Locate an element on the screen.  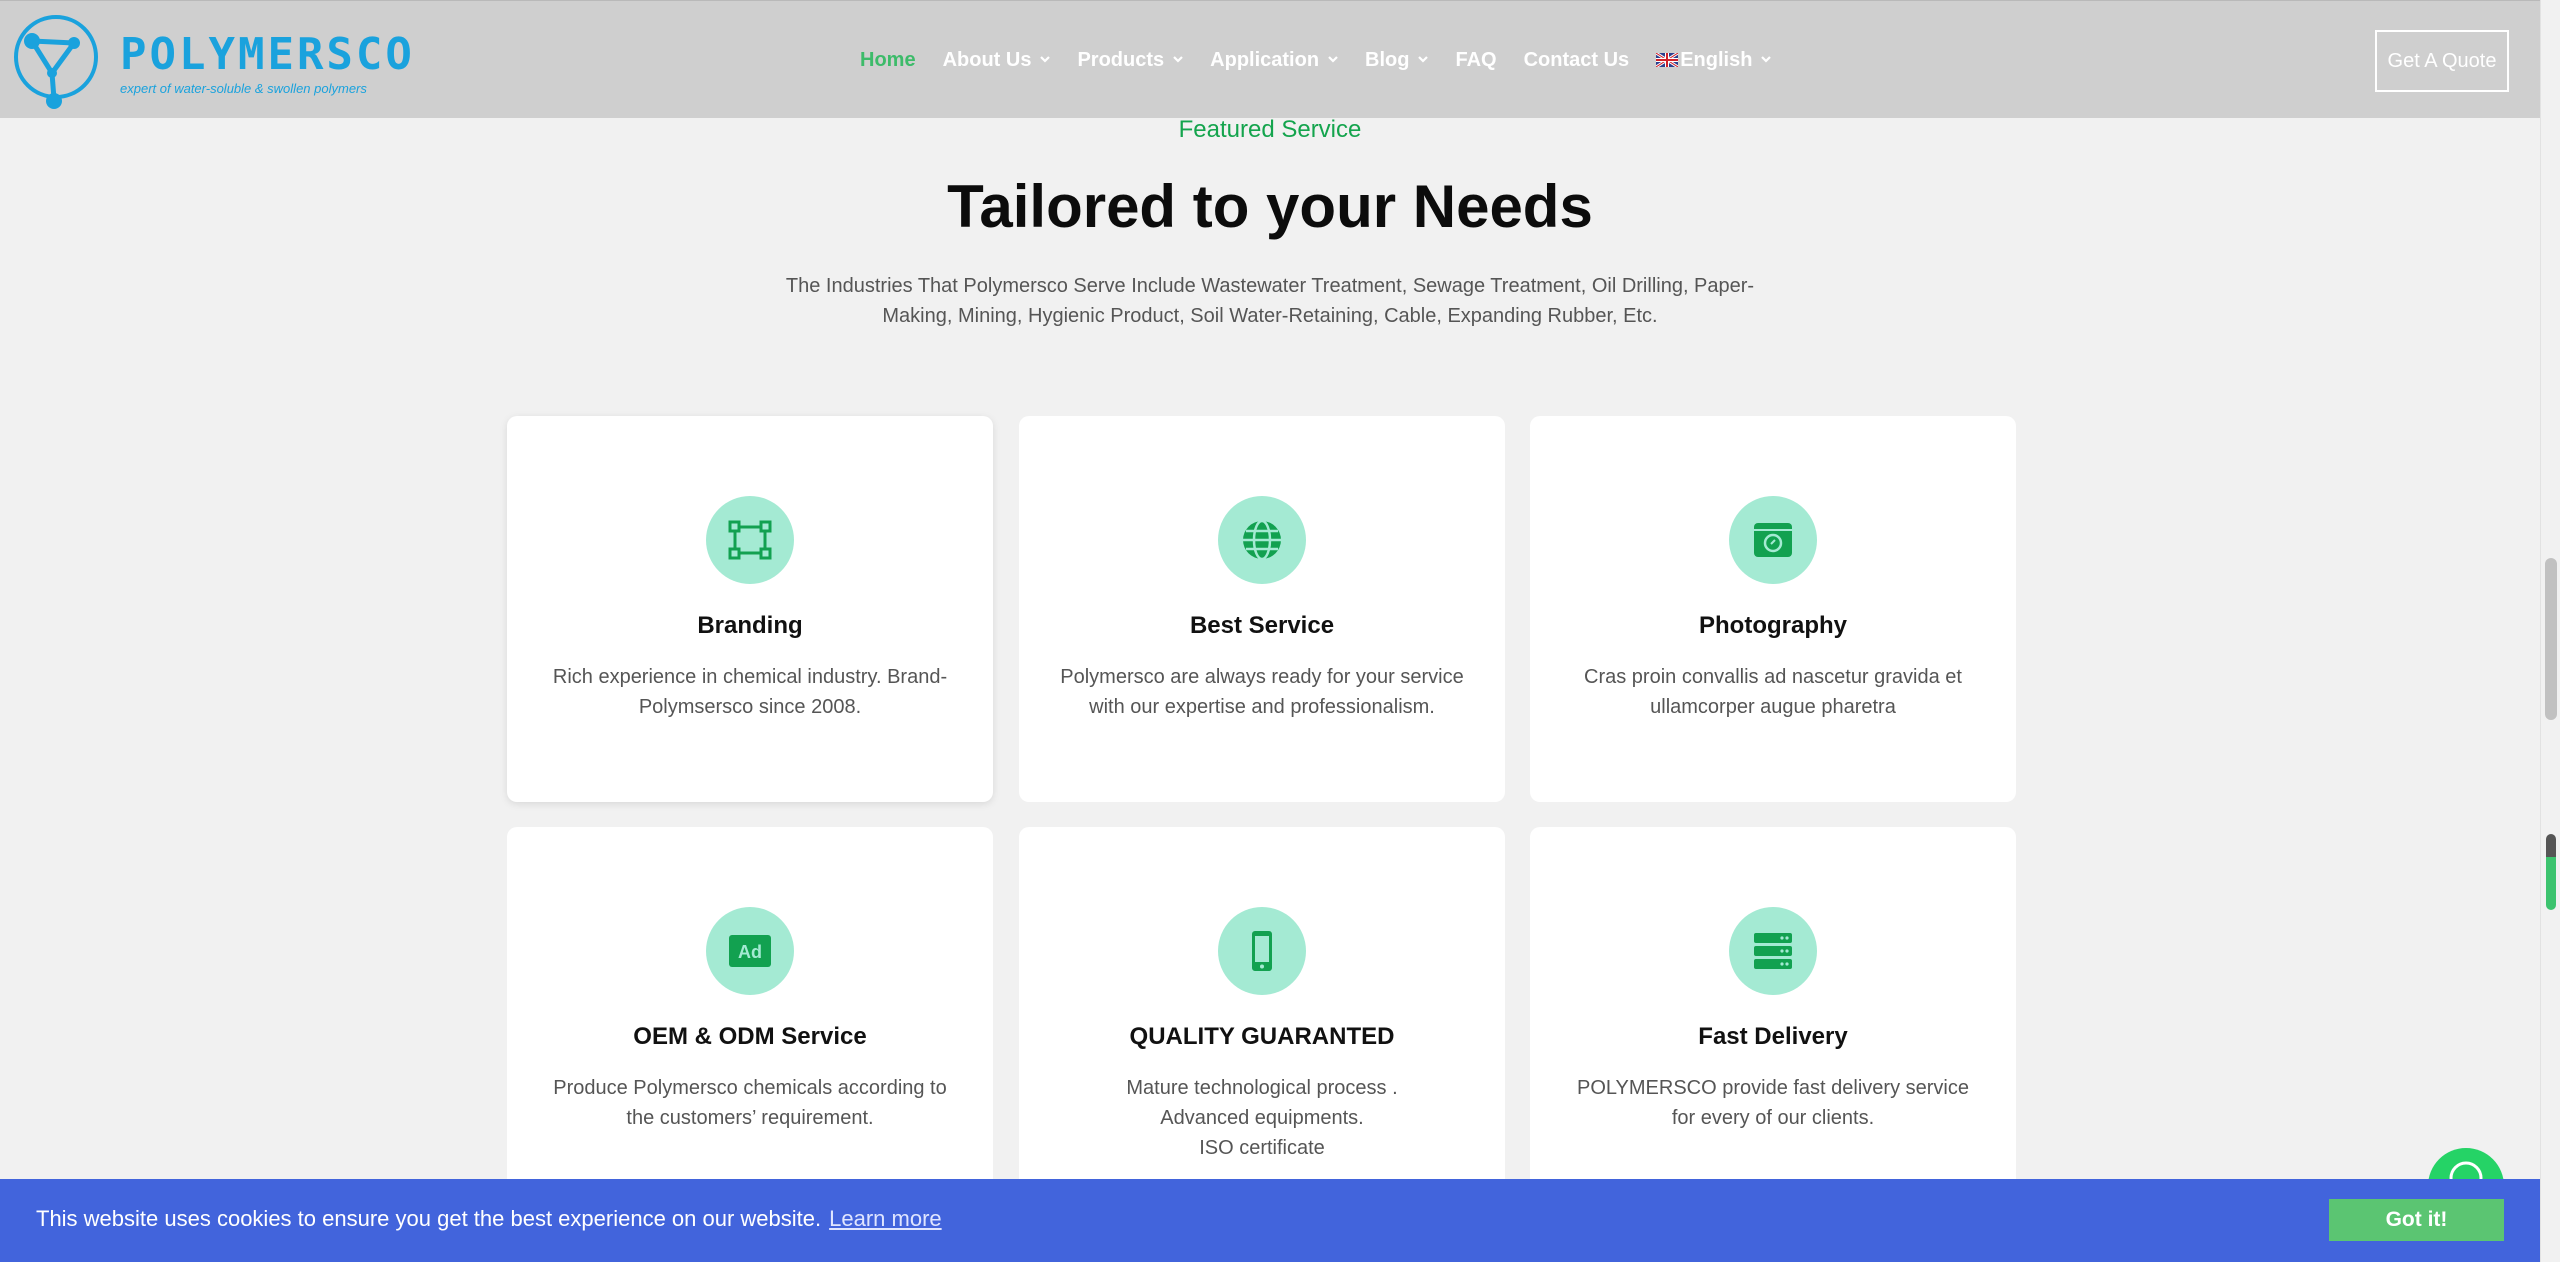
card-text-line: Mature technological process . is located at coordinates (1262, 1088).